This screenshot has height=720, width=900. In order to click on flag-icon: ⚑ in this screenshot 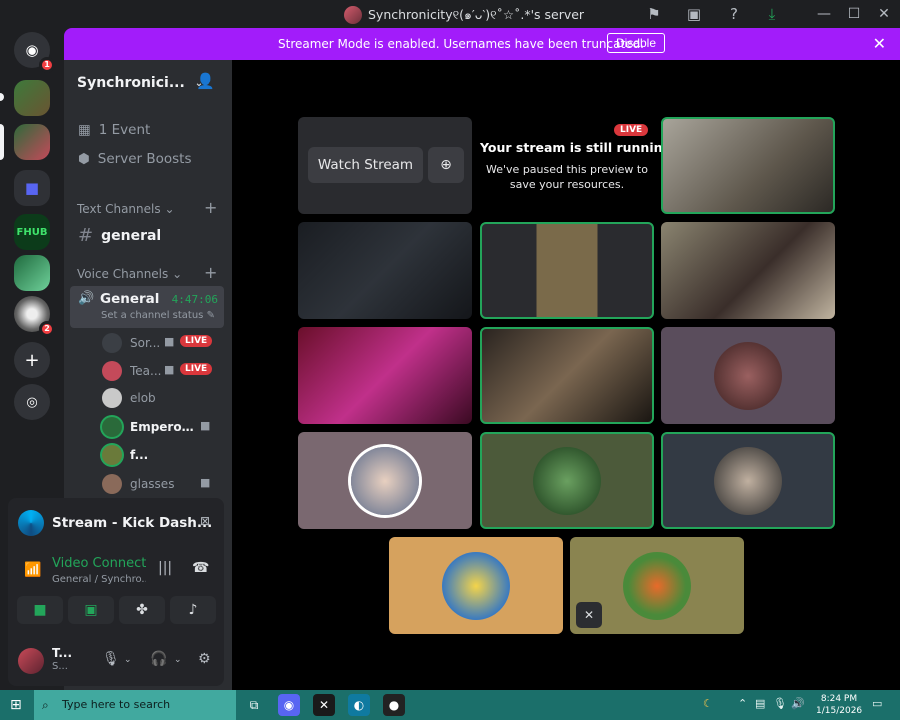, I will do `click(654, 14)`.